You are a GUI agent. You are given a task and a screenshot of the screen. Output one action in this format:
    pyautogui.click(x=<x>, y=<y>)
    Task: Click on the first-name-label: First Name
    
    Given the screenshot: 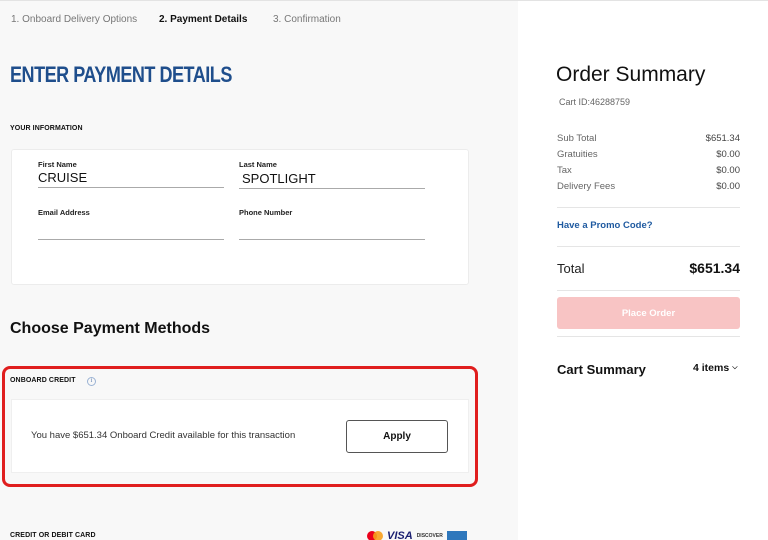 What is the action you would take?
    pyautogui.click(x=57, y=164)
    